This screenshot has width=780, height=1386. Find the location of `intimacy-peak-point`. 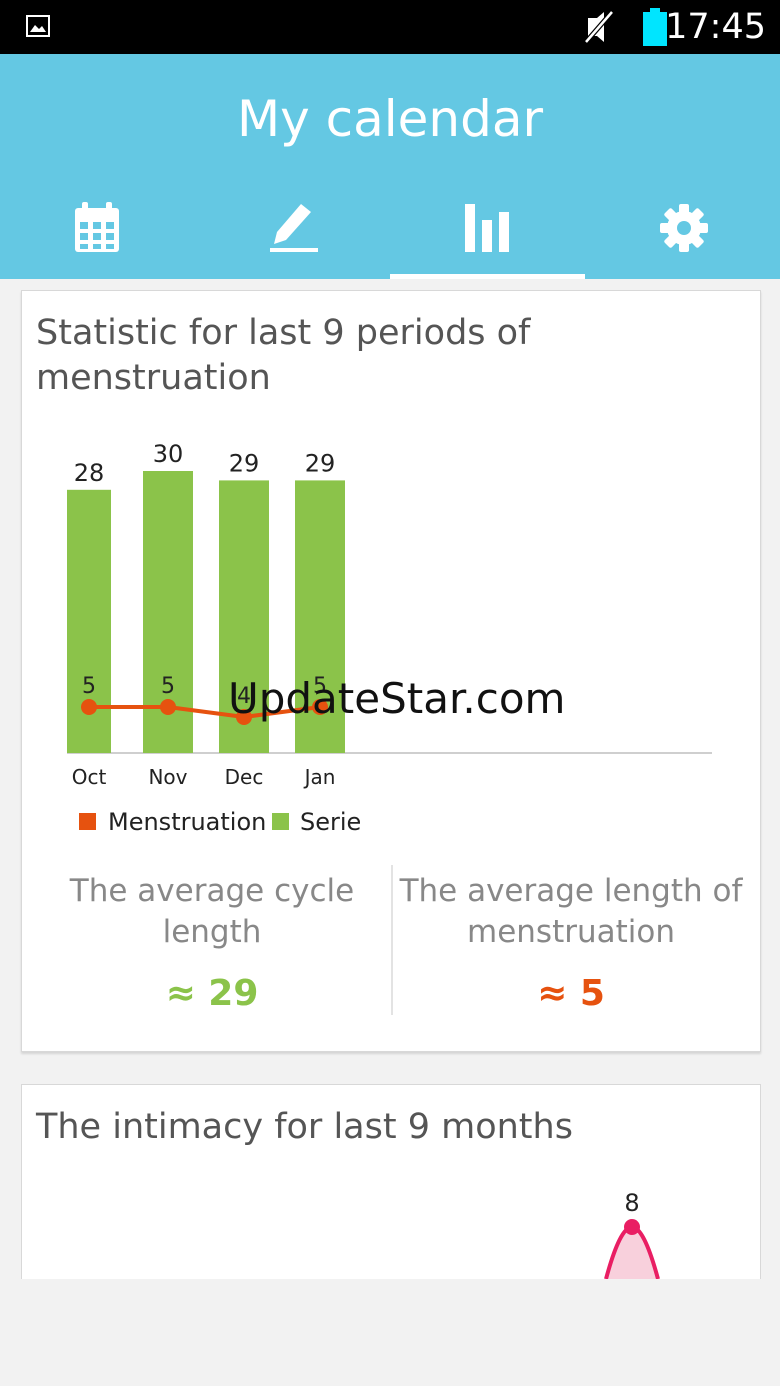

intimacy-peak-point is located at coordinates (632, 1227).